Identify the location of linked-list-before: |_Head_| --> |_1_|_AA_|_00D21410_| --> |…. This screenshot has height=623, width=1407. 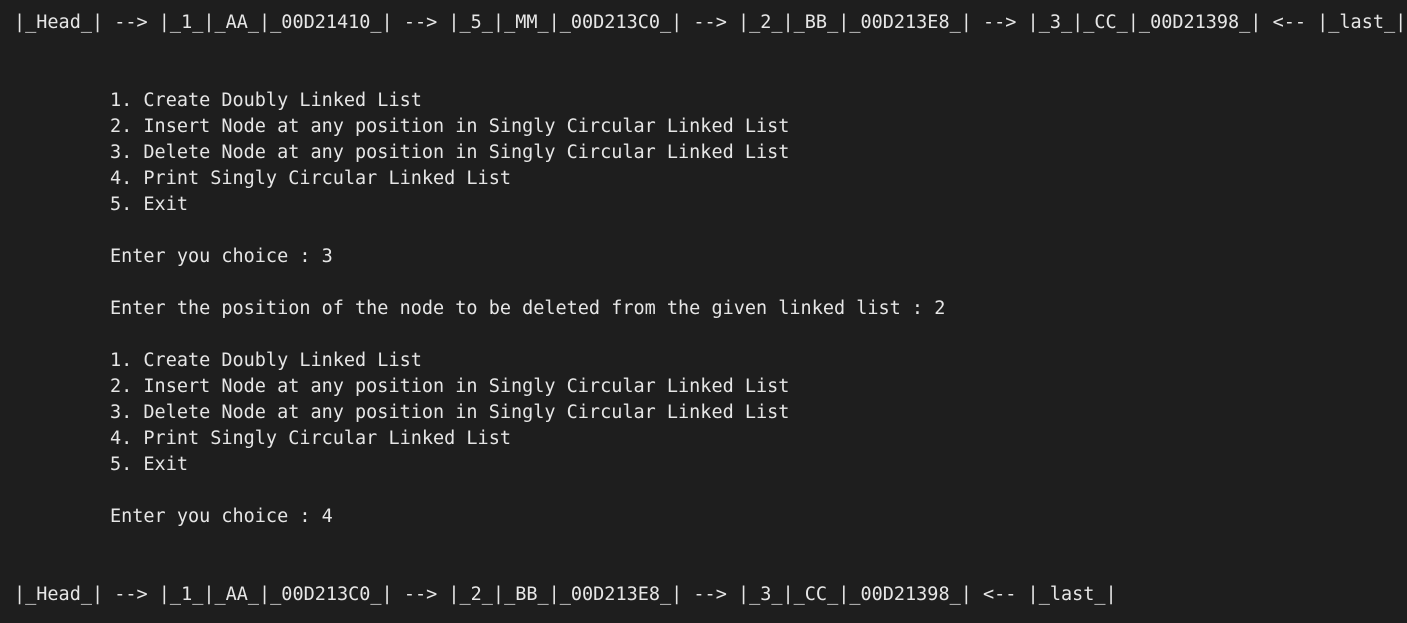
(710, 22).